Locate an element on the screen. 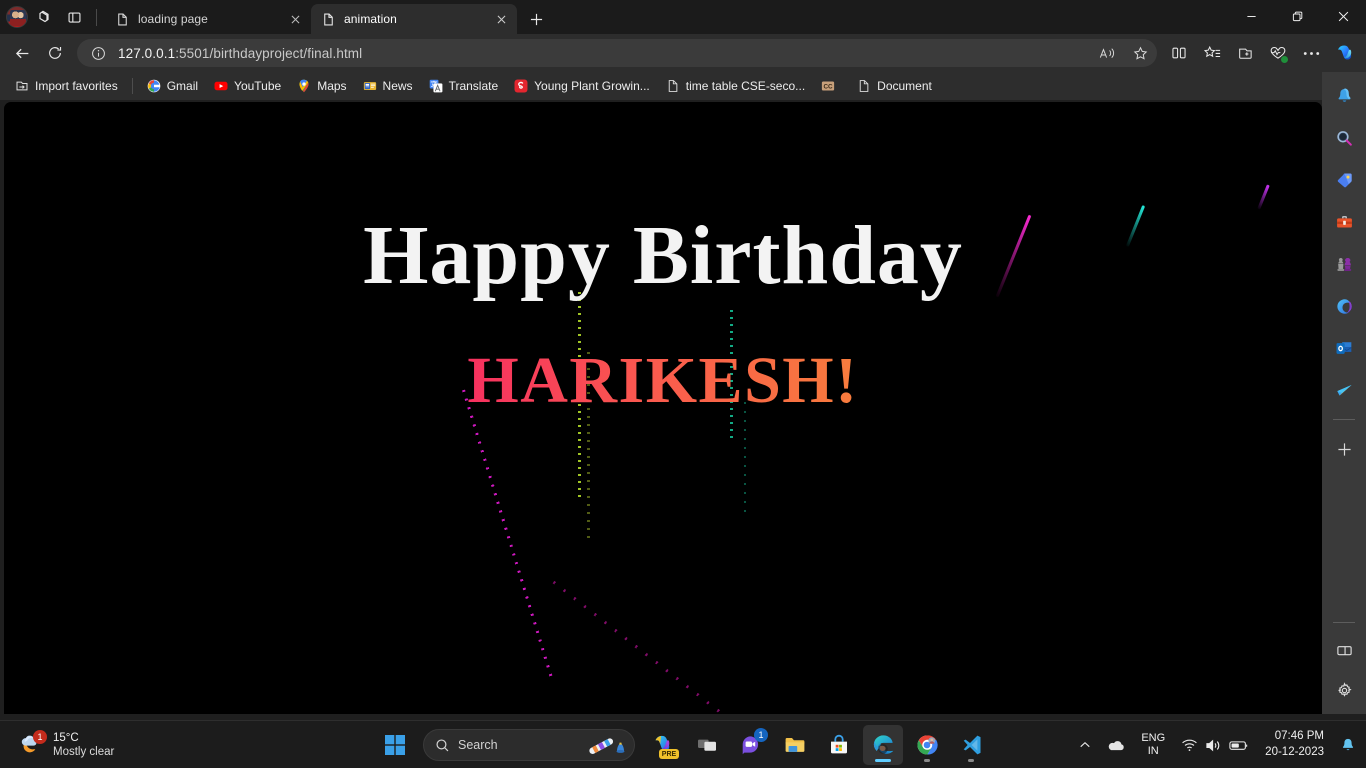  bookmark-label: Translate is located at coordinates (473, 86).